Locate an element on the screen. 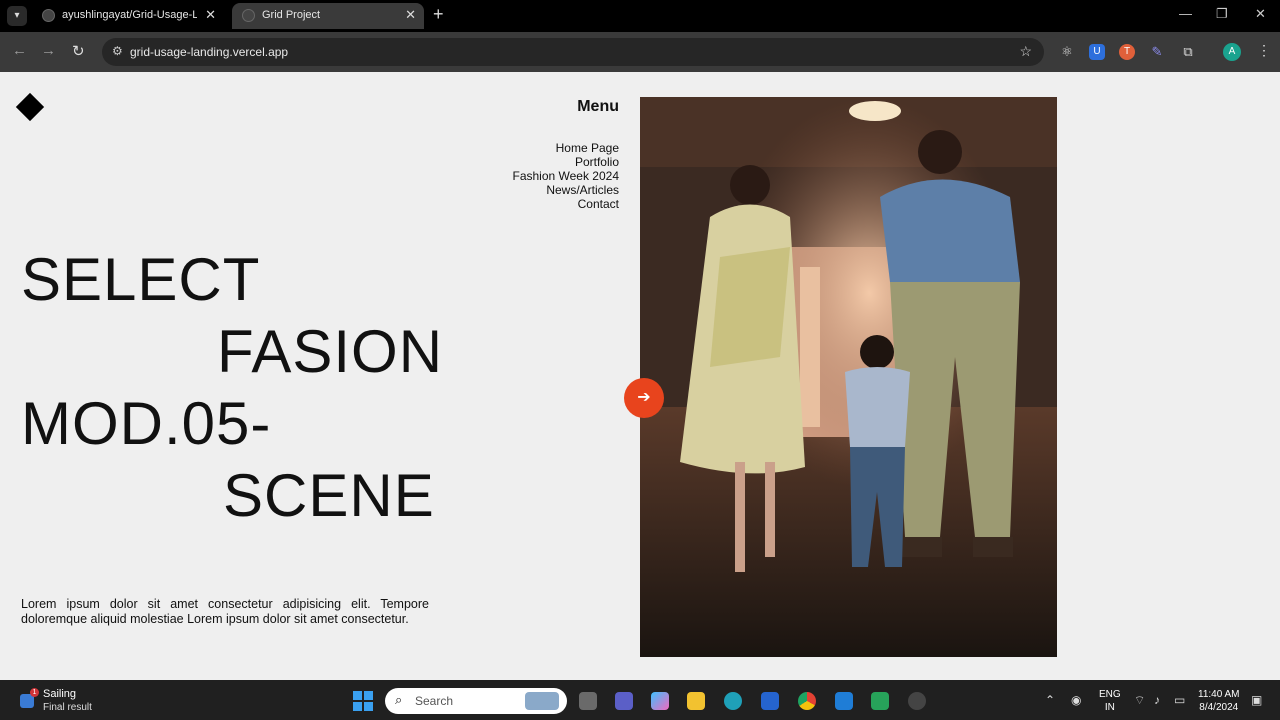  more-menu-icon: ⋮ is located at coordinates (1264, 50).